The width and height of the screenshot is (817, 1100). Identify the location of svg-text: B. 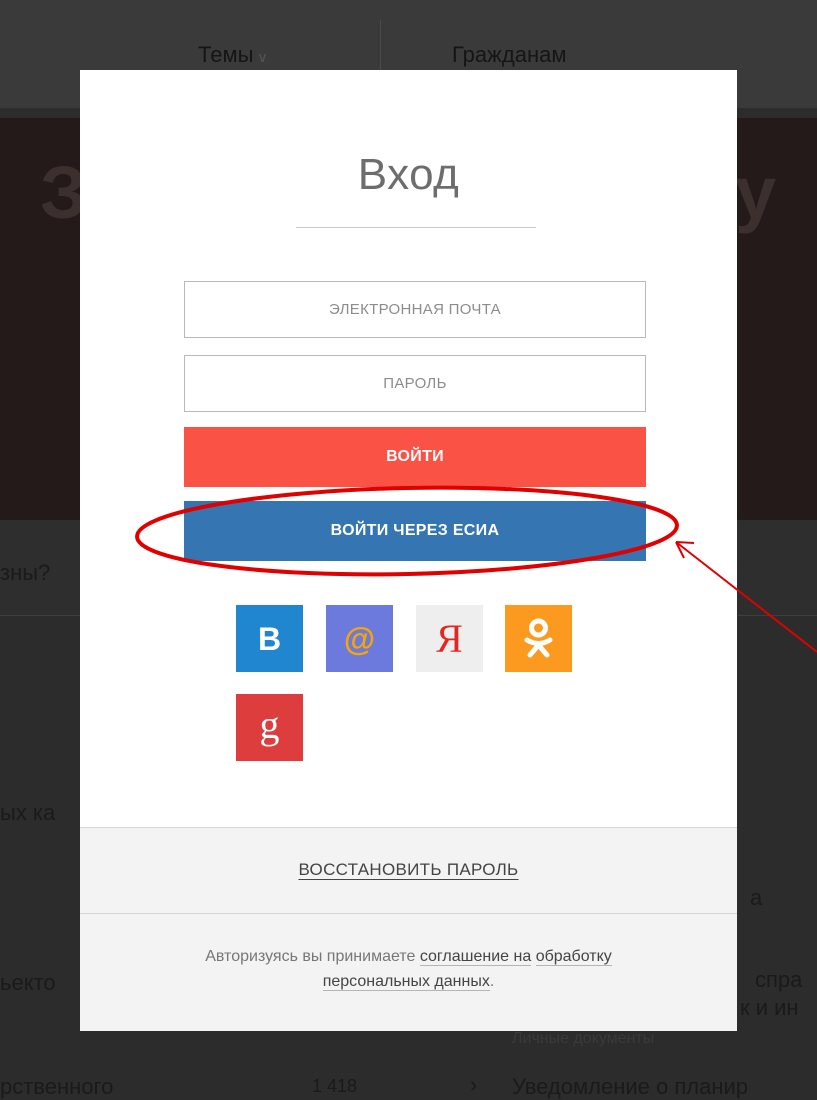
(269, 639).